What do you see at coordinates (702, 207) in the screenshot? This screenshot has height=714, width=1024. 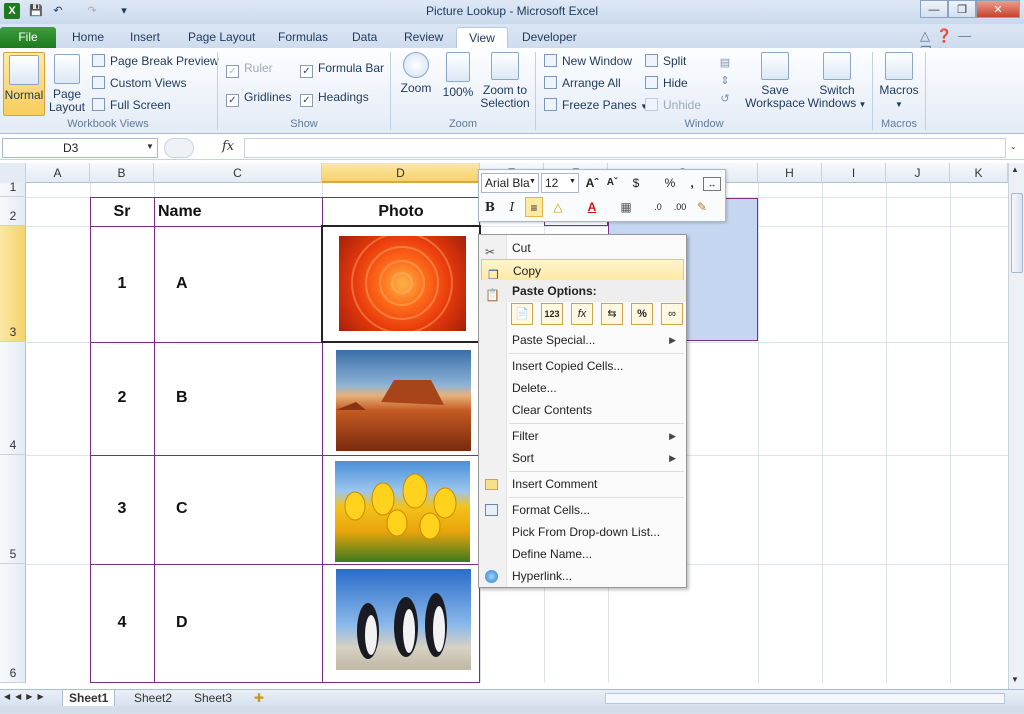 I see `format-painter-icon: ✎` at bounding box center [702, 207].